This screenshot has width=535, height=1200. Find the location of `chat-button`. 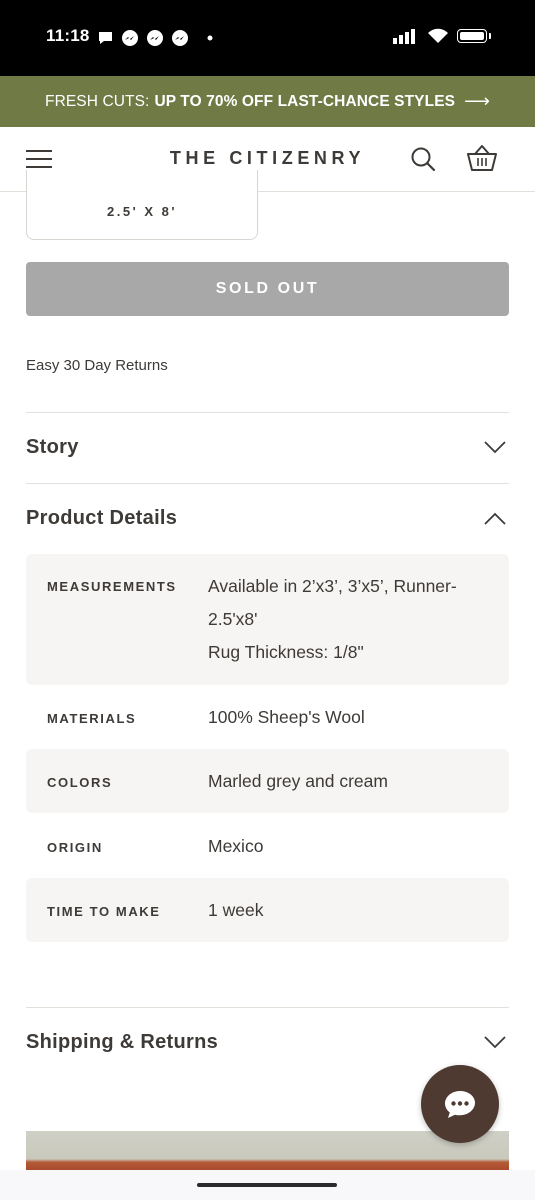

chat-button is located at coordinates (460, 1104).